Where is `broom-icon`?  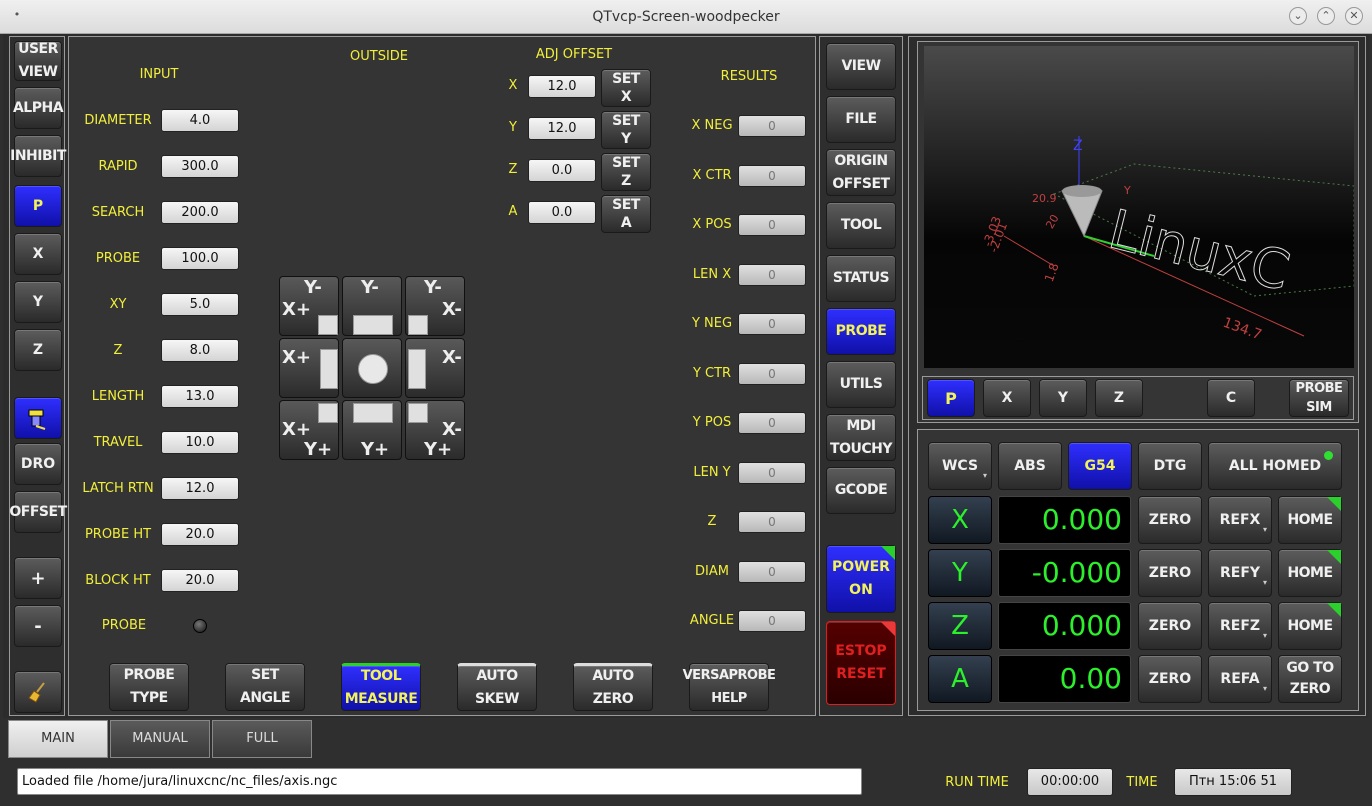
broom-icon is located at coordinates (38, 692).